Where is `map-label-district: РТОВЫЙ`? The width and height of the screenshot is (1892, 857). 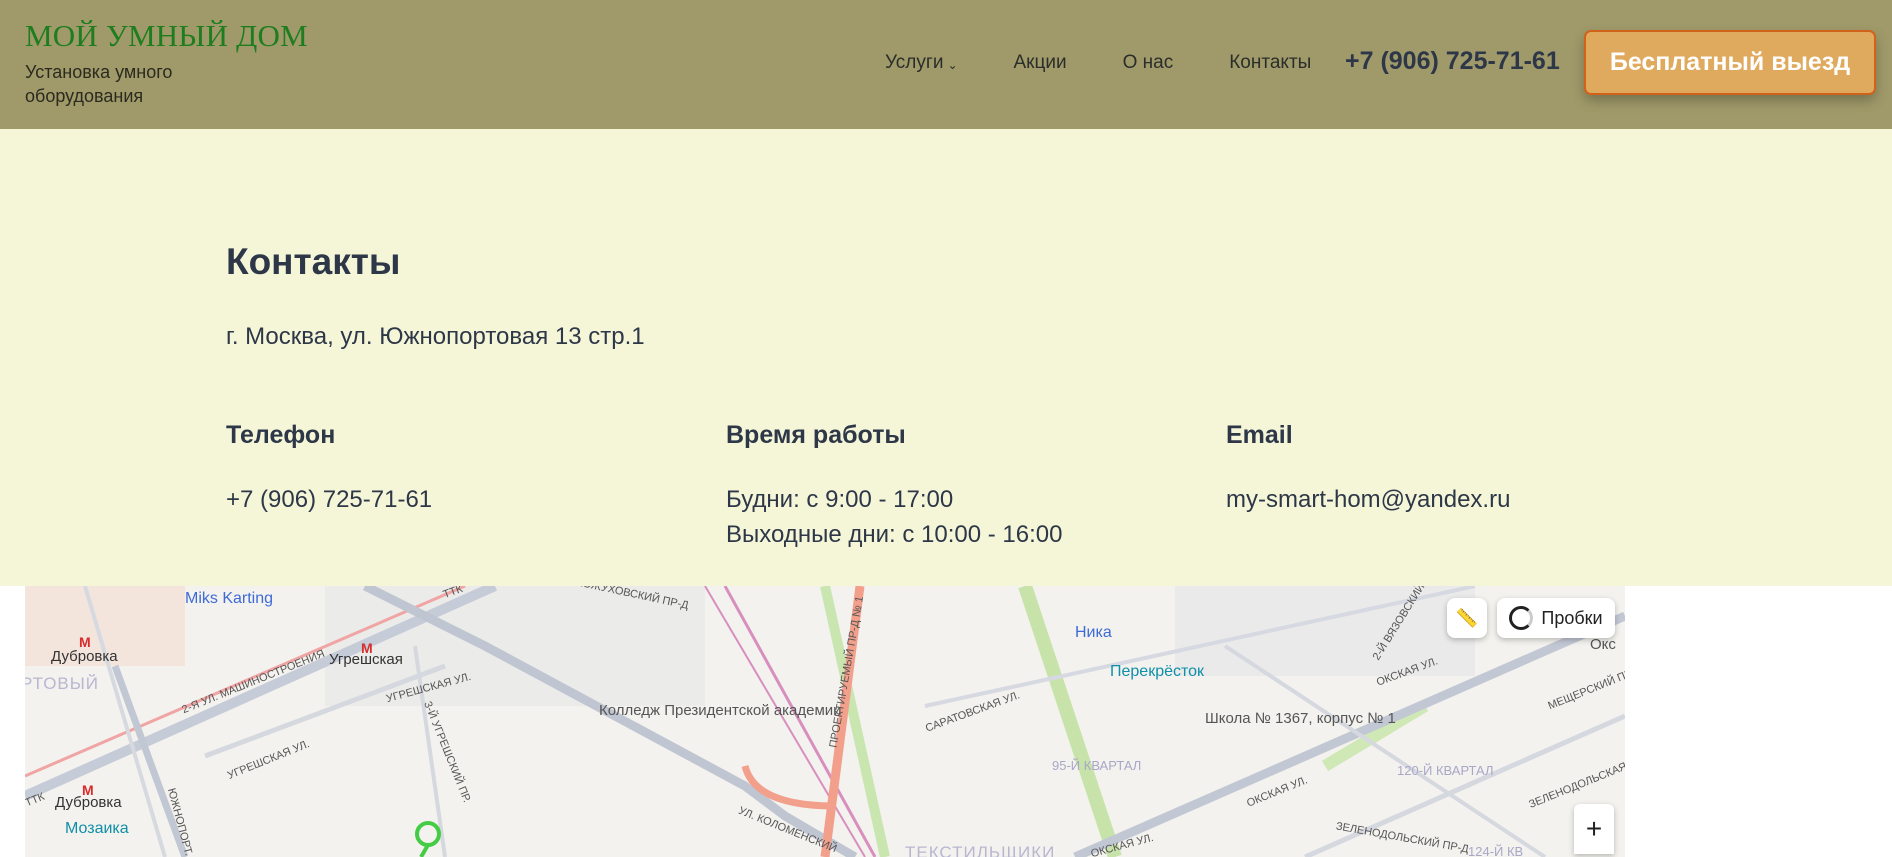
map-label-district: РТОВЫЙ is located at coordinates (62, 683).